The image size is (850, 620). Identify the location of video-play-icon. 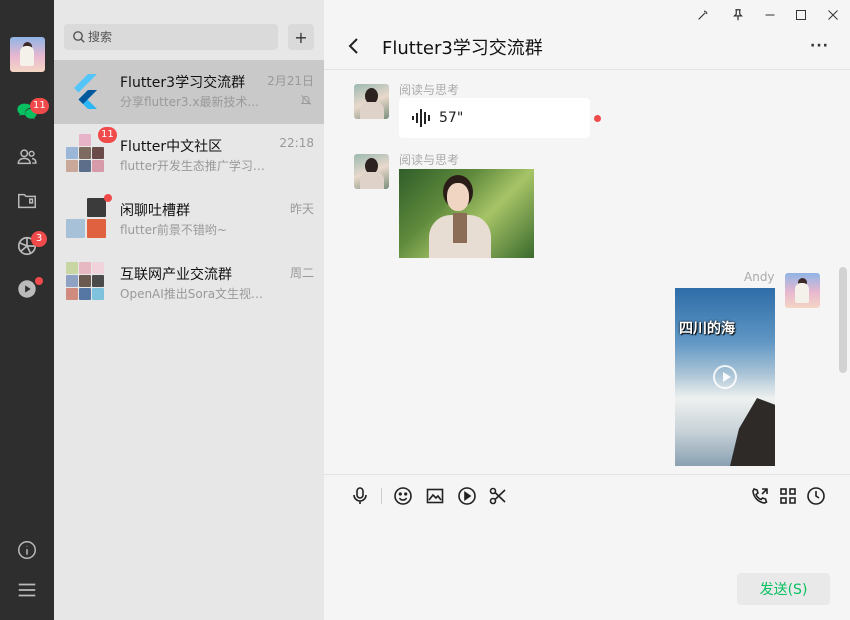
(467, 496).